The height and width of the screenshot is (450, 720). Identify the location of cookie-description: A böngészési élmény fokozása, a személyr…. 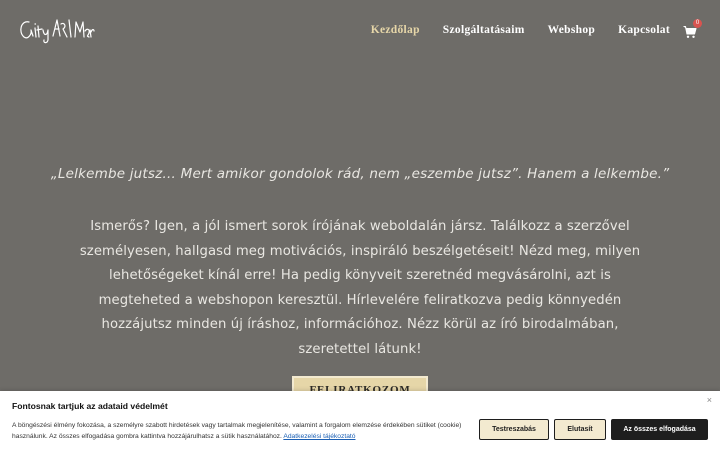
(237, 431).